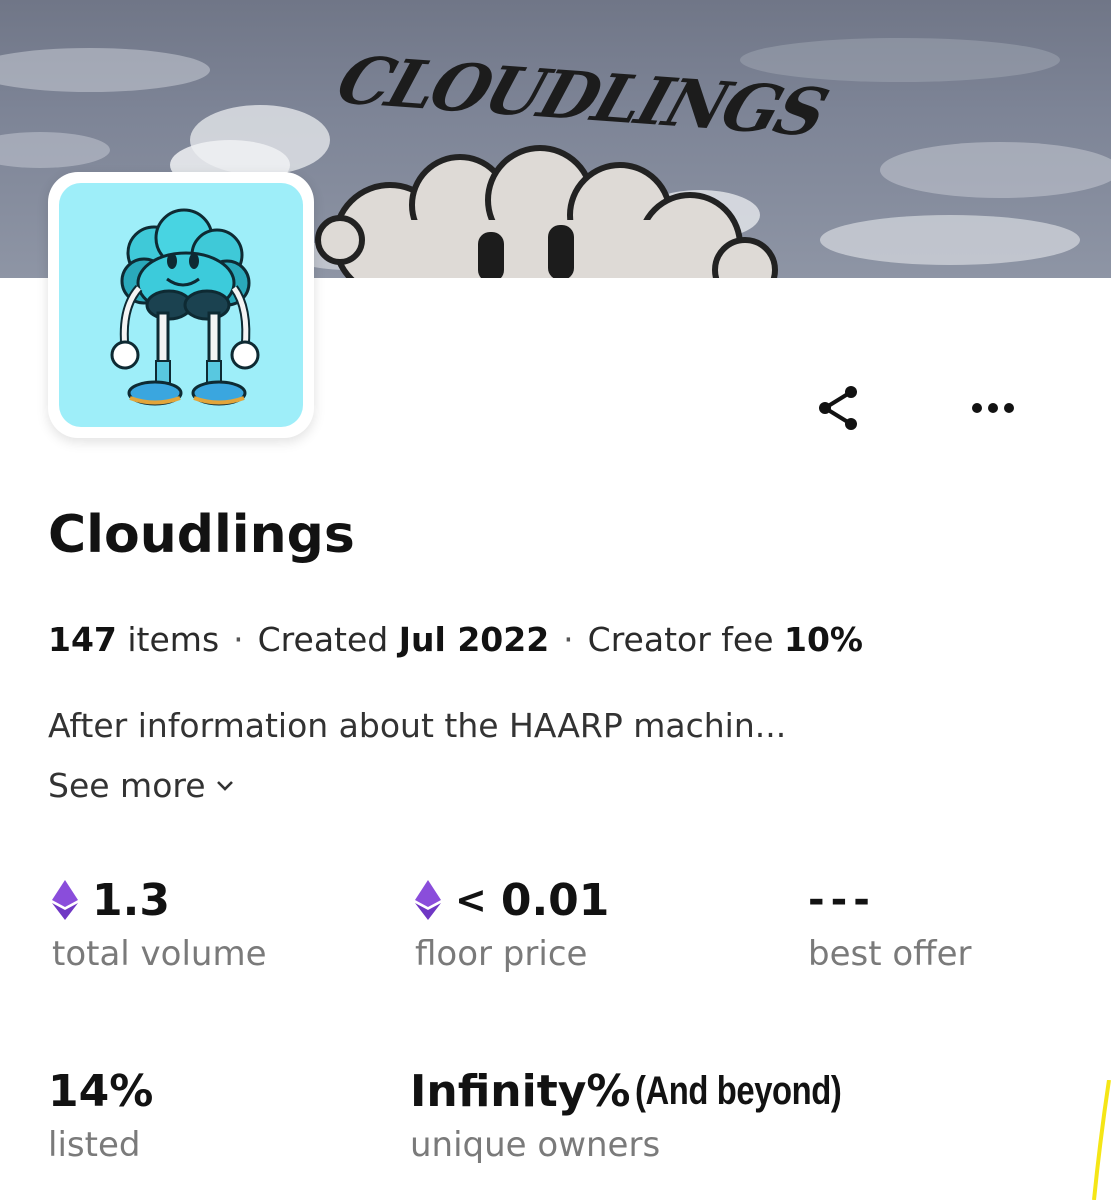 This screenshot has width=1111, height=1200. I want to click on unique-owners-annotation: (And beyond), so click(738, 1090).